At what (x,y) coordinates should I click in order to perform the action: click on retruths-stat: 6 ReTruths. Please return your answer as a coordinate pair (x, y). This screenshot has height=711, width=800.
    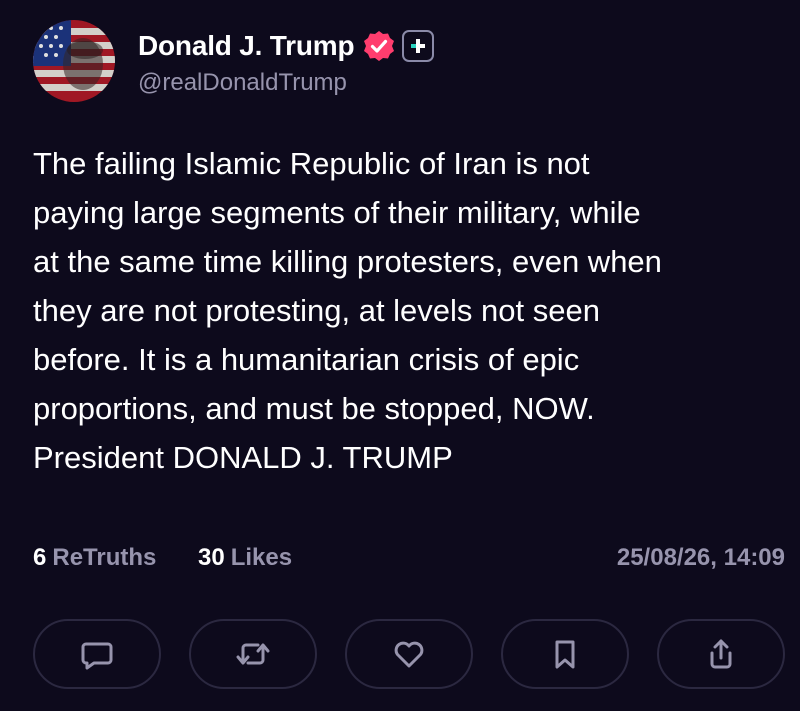
    Looking at the image, I should click on (94, 558).